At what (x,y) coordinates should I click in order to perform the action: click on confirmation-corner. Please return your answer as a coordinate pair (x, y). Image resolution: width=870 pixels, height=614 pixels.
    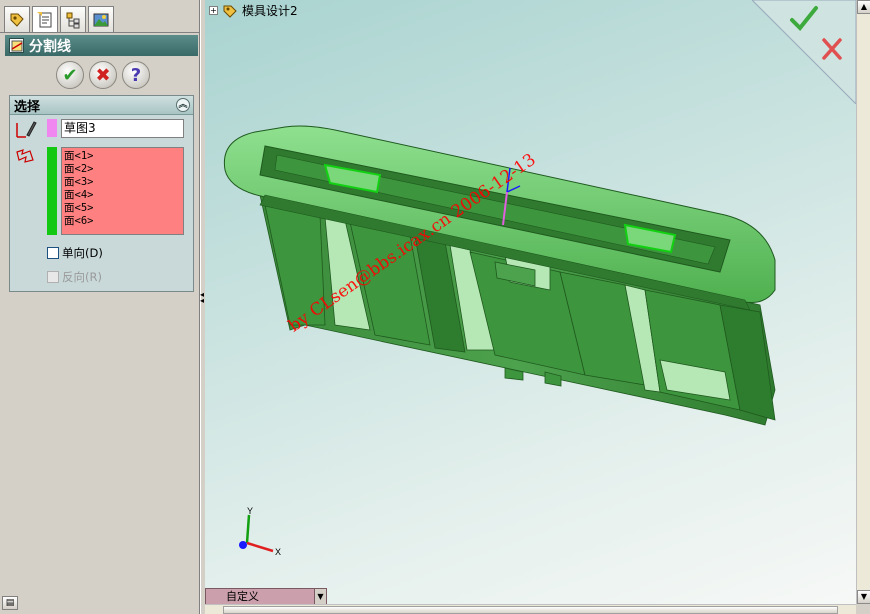
    Looking at the image, I should click on (804, 52).